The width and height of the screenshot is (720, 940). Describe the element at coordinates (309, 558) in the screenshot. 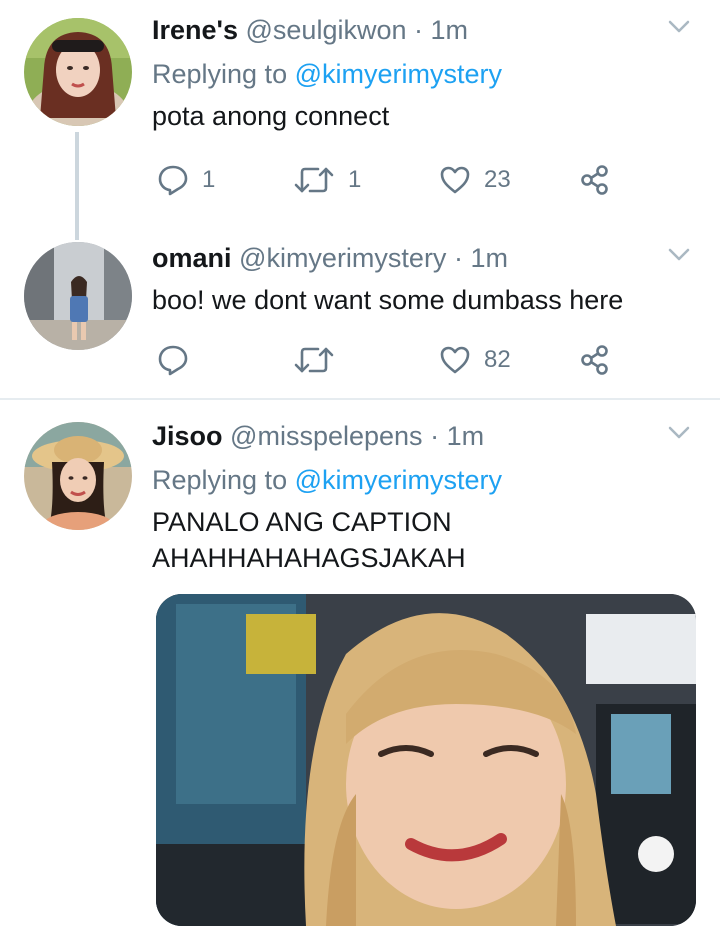

I see `tweet-text-line: AHAHHAHAHAGSJAKAH` at that location.